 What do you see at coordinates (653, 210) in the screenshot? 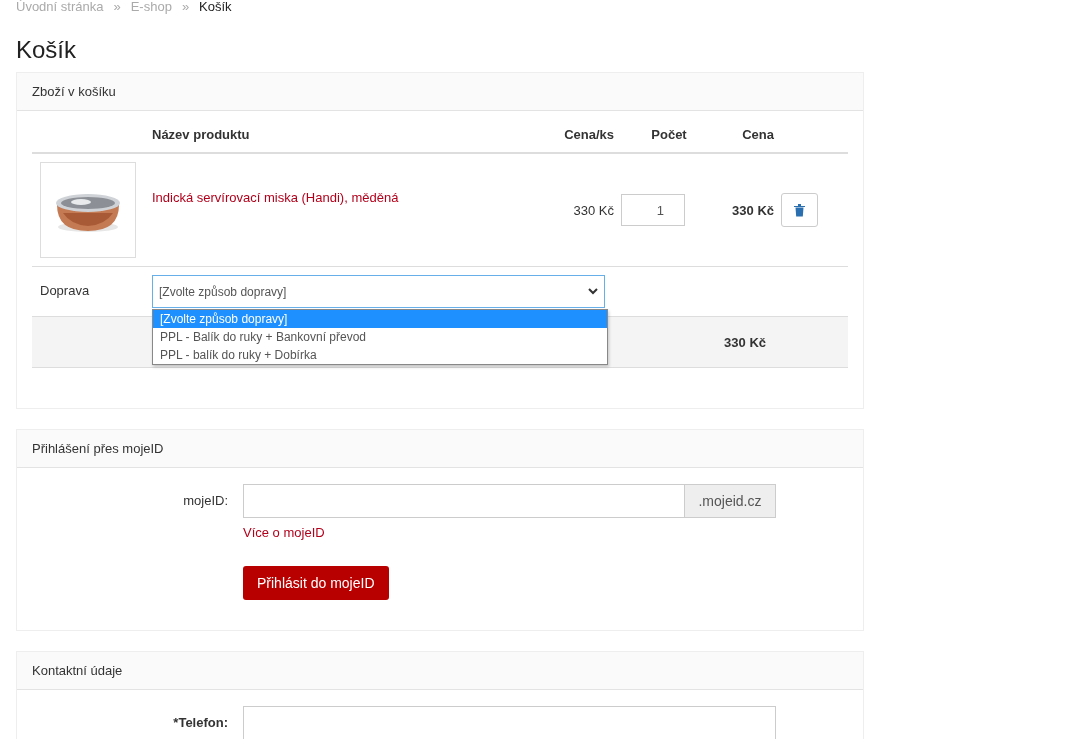
I see `quantity-field: 1` at bounding box center [653, 210].